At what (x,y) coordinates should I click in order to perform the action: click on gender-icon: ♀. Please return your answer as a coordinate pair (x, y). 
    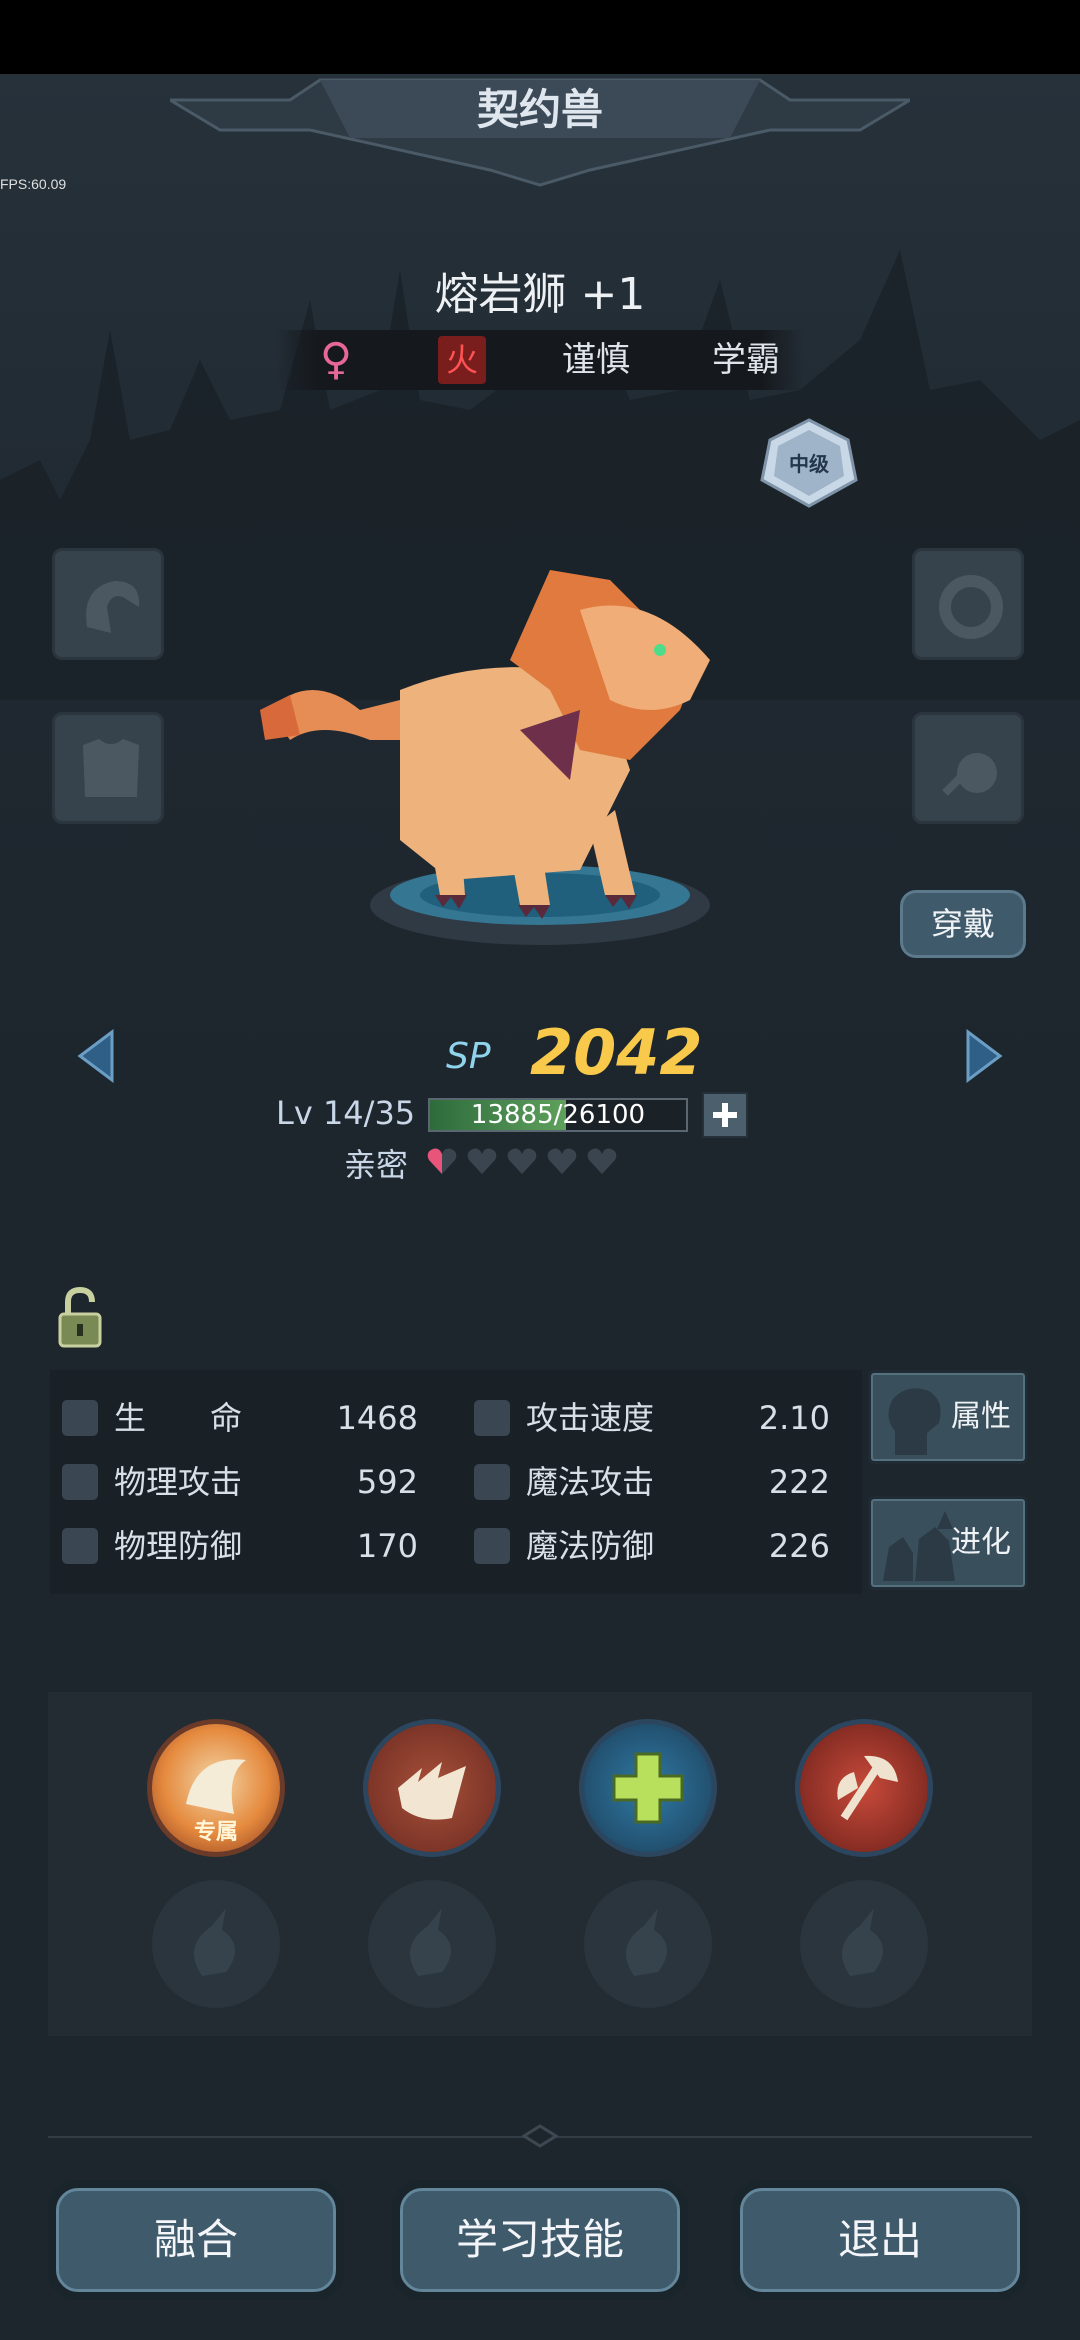
    Looking at the image, I should click on (336, 359).